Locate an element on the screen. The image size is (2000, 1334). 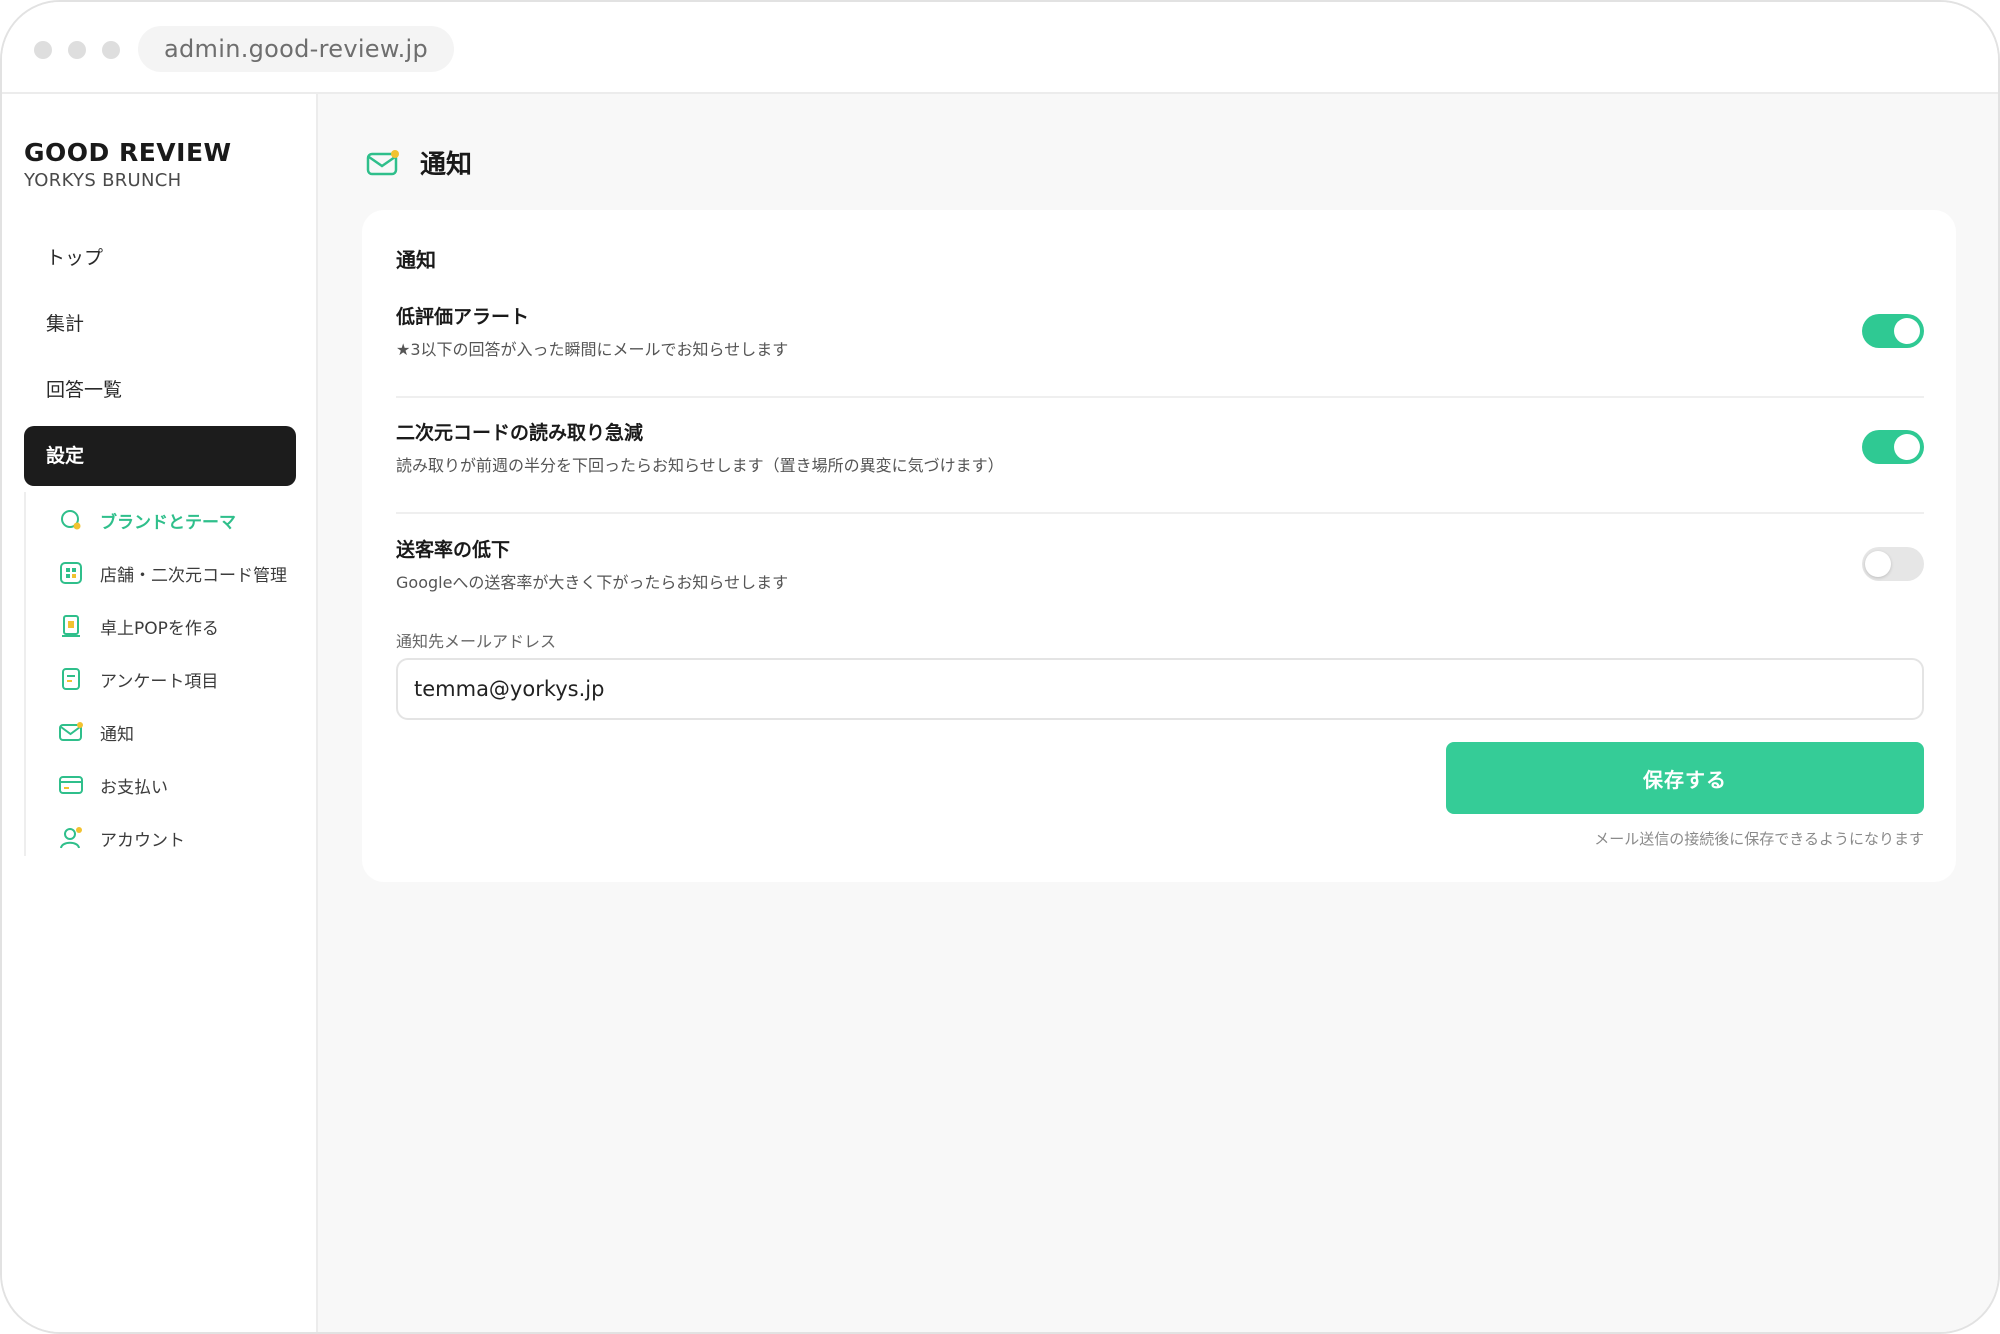
nav-item-top: トップ is located at coordinates (160, 258).